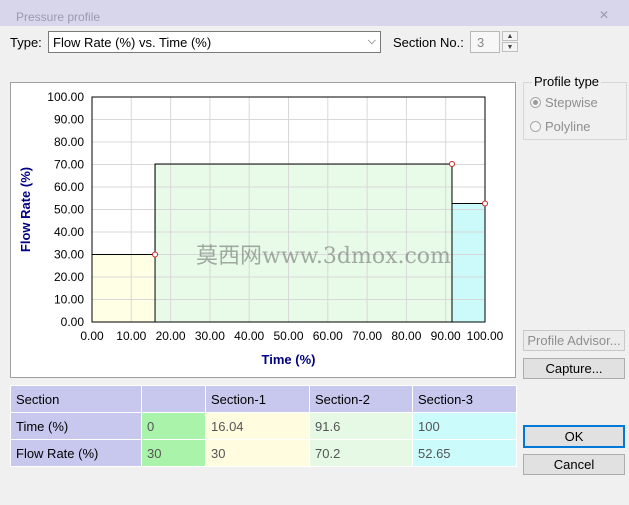  Describe the element at coordinates (604, 15) in the screenshot. I see `close-icon: ✕` at that location.